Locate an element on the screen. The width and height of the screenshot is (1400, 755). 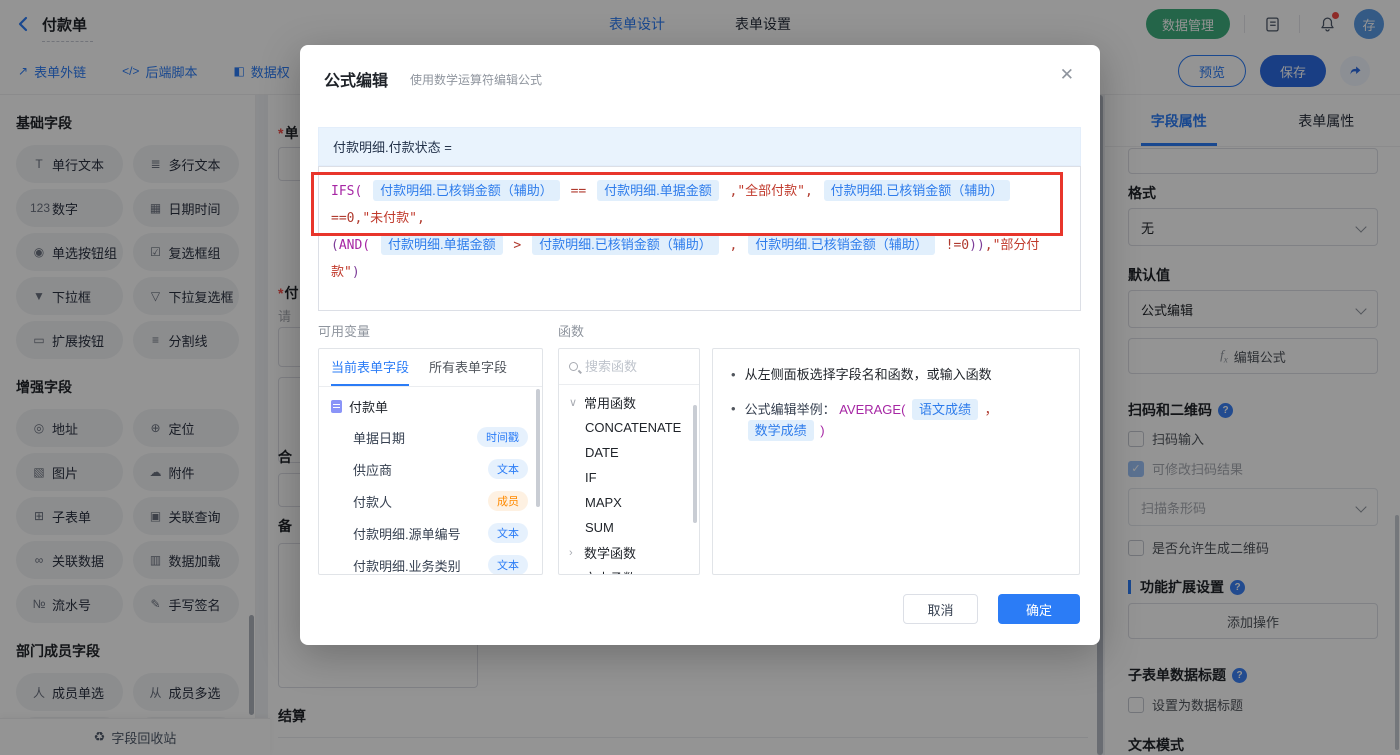
functions-label: 函数 is located at coordinates (571, 331).